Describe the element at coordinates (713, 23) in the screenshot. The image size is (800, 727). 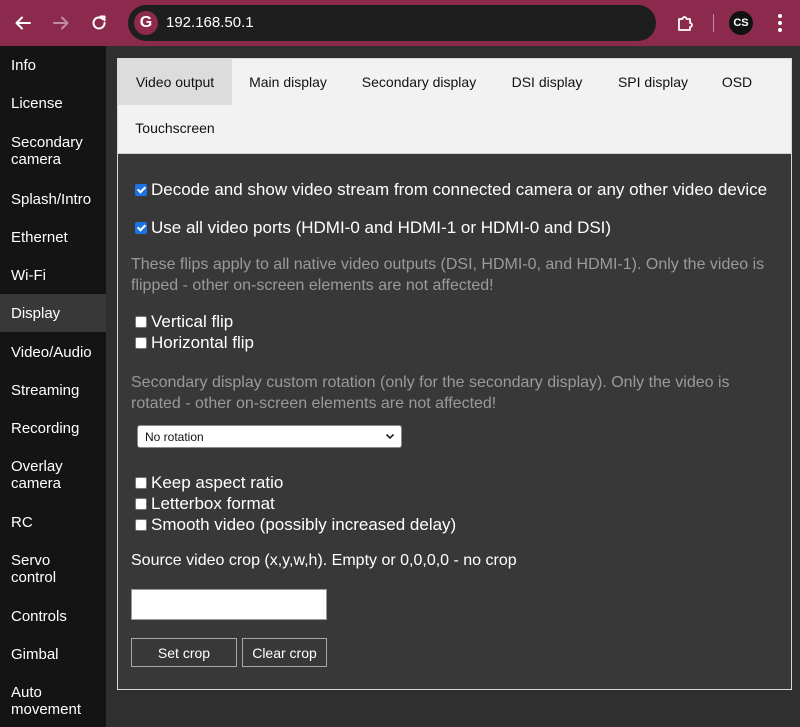
I see `toolbar-divider` at that location.